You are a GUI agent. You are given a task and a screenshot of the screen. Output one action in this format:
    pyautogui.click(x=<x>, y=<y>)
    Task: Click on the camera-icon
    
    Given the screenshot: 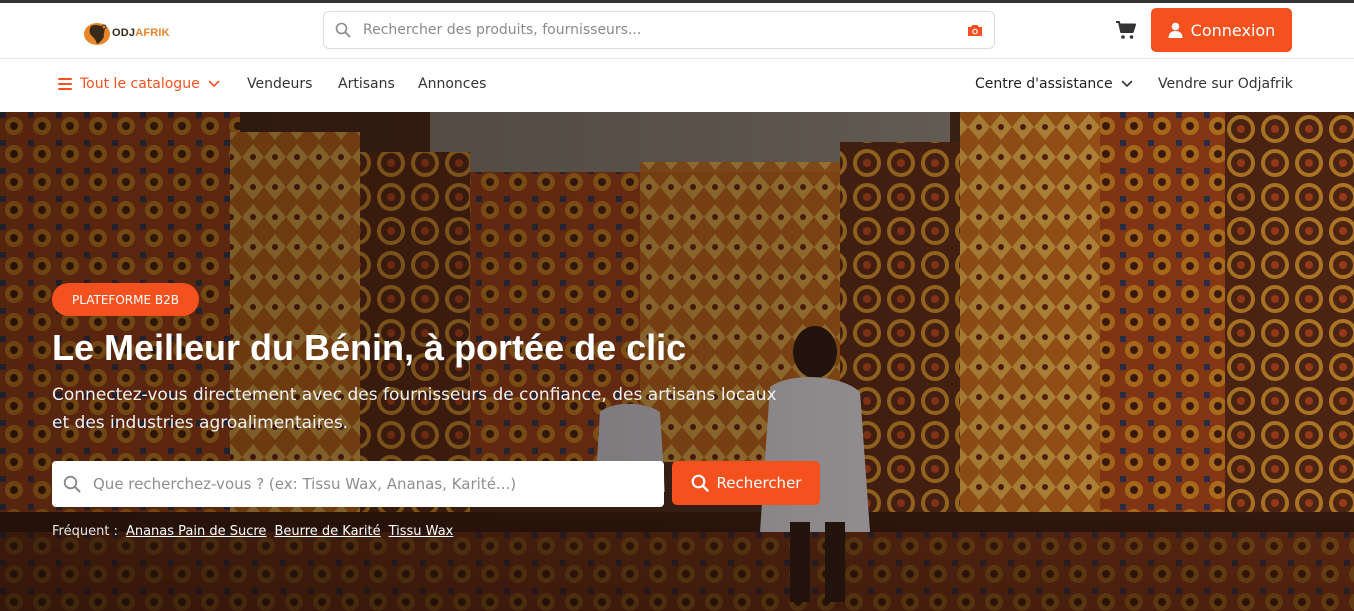 What is the action you would take?
    pyautogui.click(x=975, y=30)
    